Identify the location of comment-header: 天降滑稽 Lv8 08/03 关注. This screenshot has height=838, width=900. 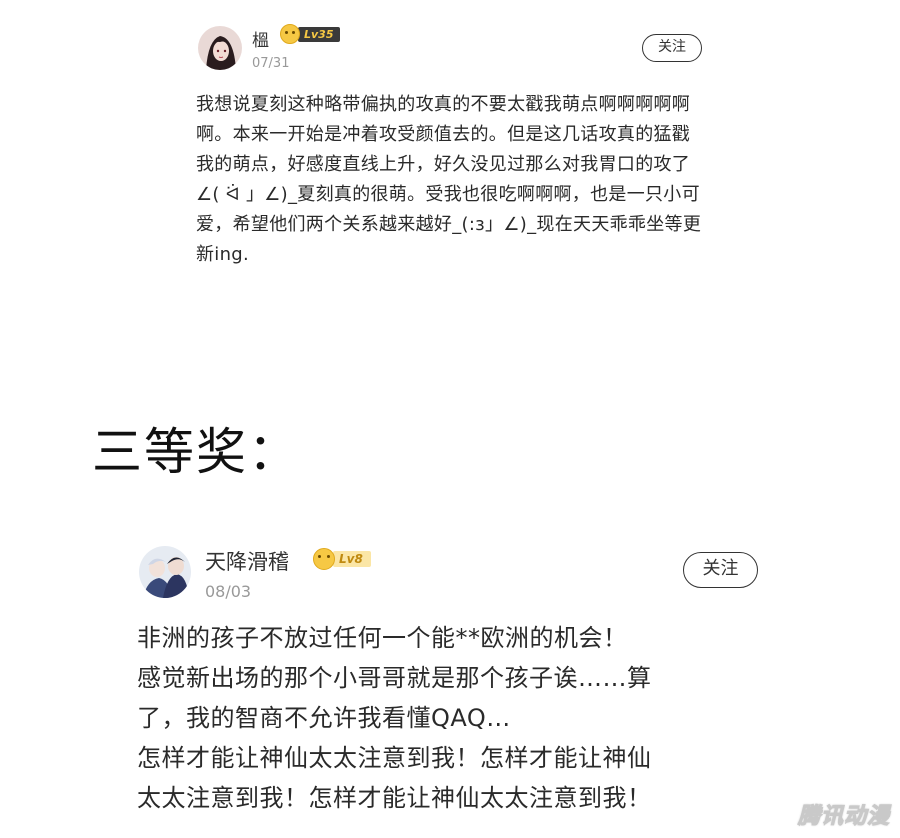
(449, 572).